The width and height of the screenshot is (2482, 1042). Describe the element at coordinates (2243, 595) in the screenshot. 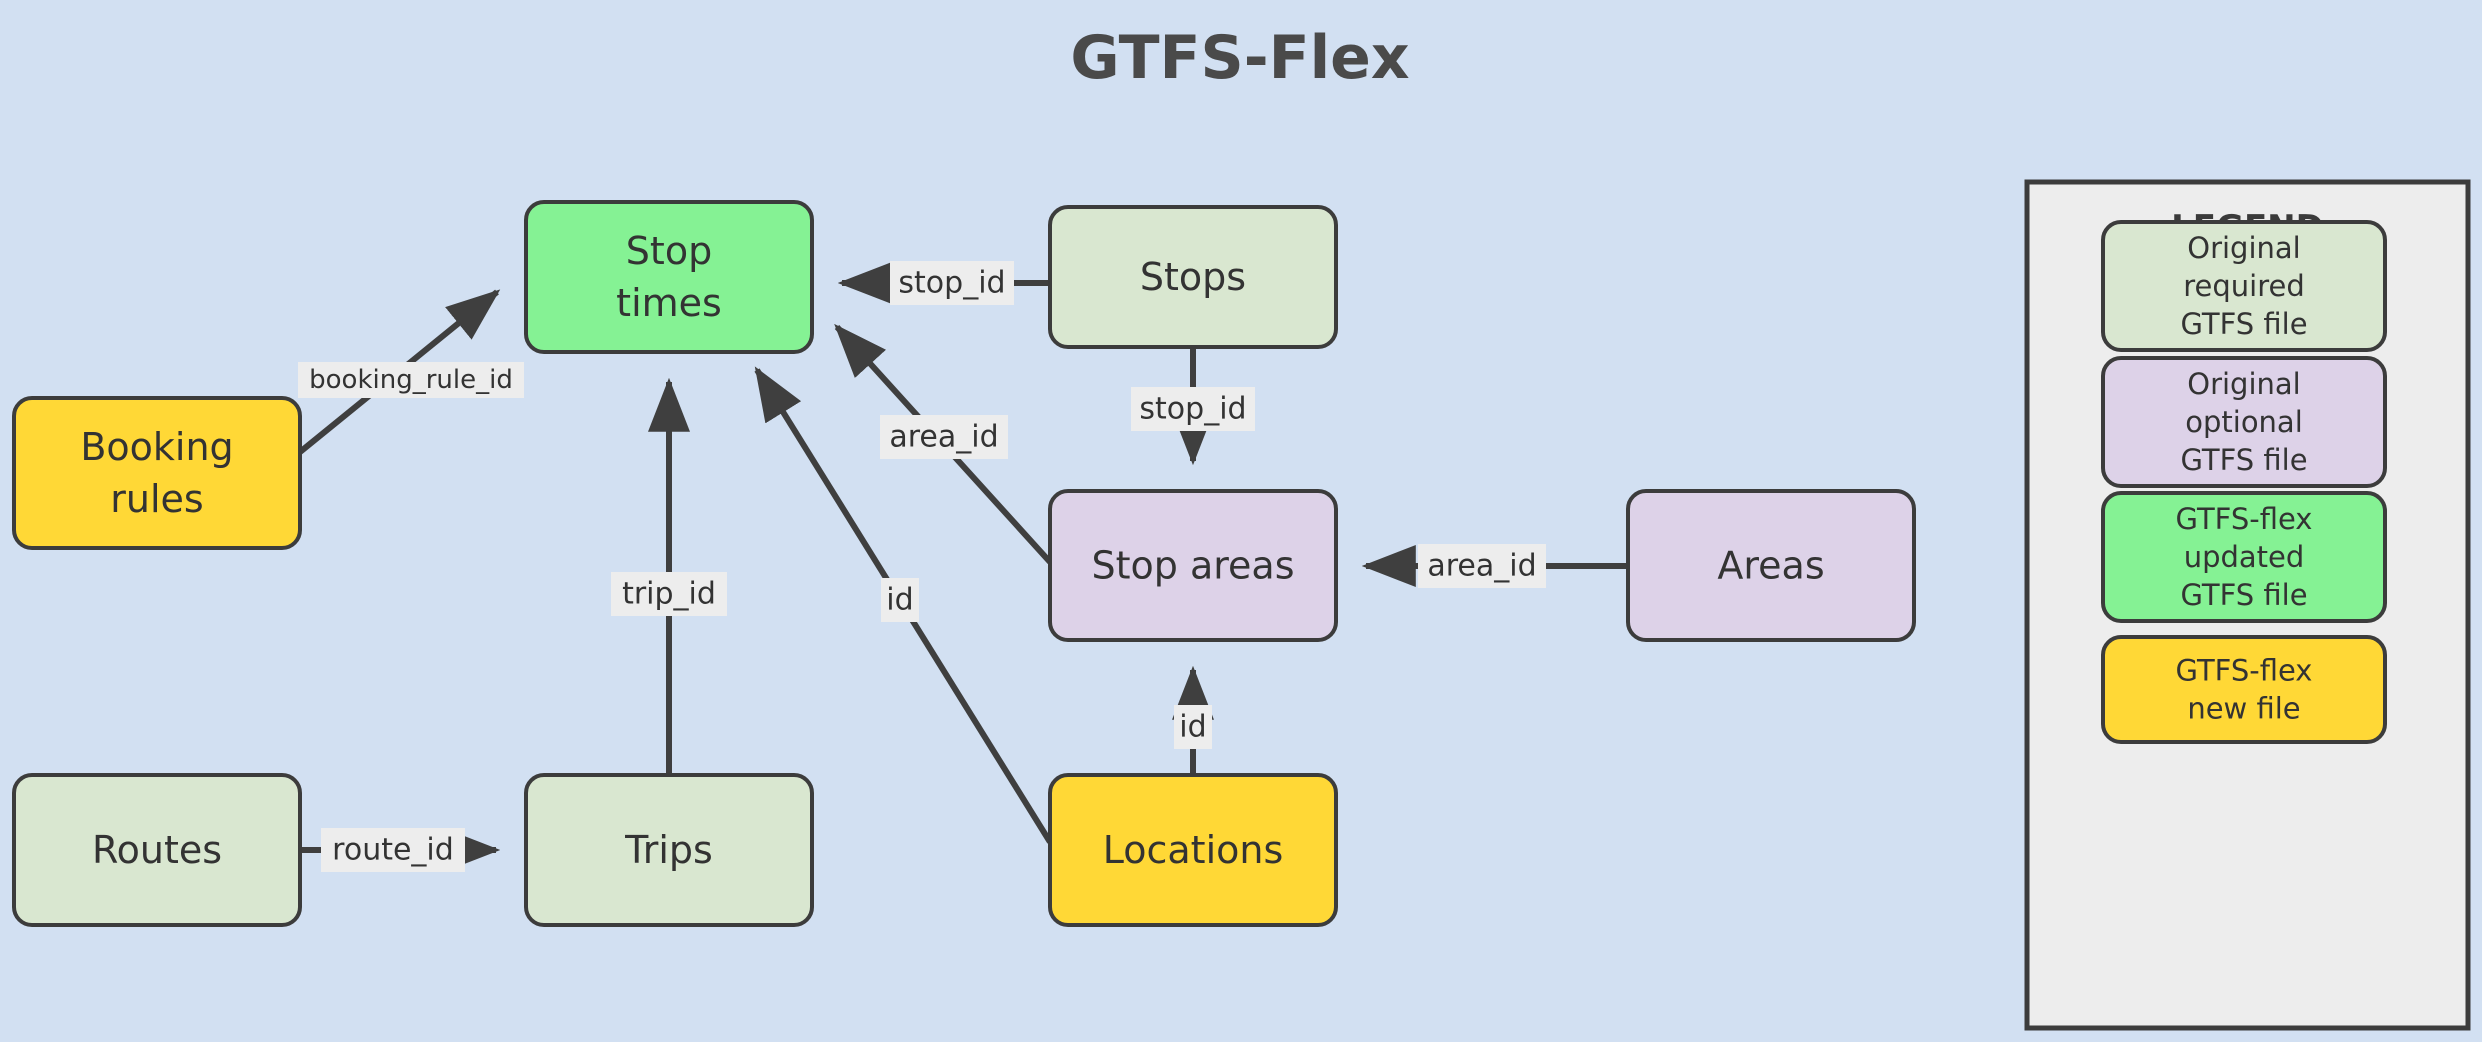

I see `legend-item-flex-updated-label: GTFS file` at that location.